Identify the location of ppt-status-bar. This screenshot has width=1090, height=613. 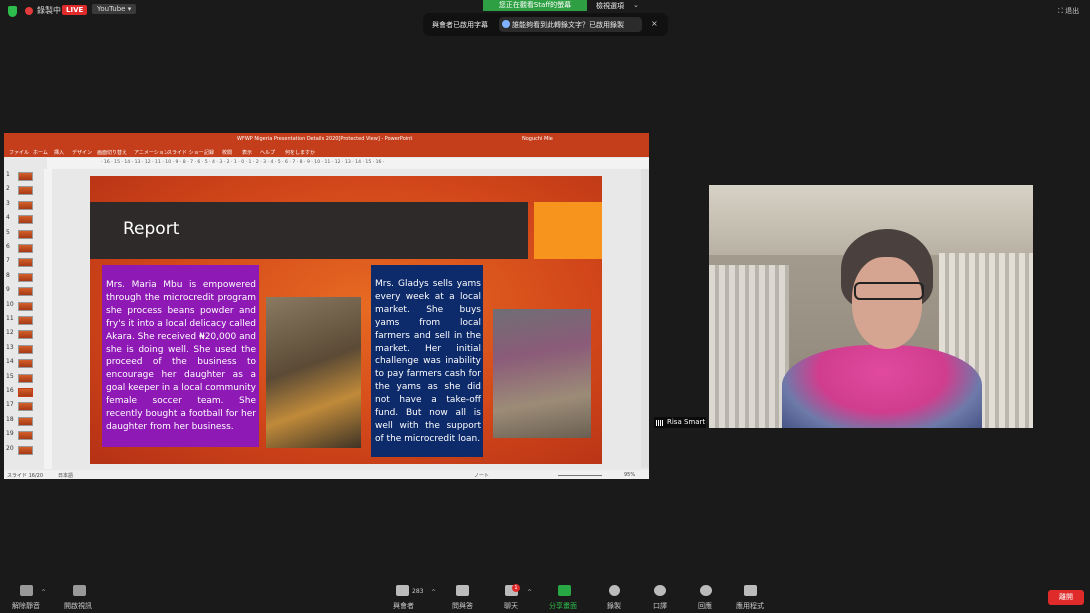
(326, 474).